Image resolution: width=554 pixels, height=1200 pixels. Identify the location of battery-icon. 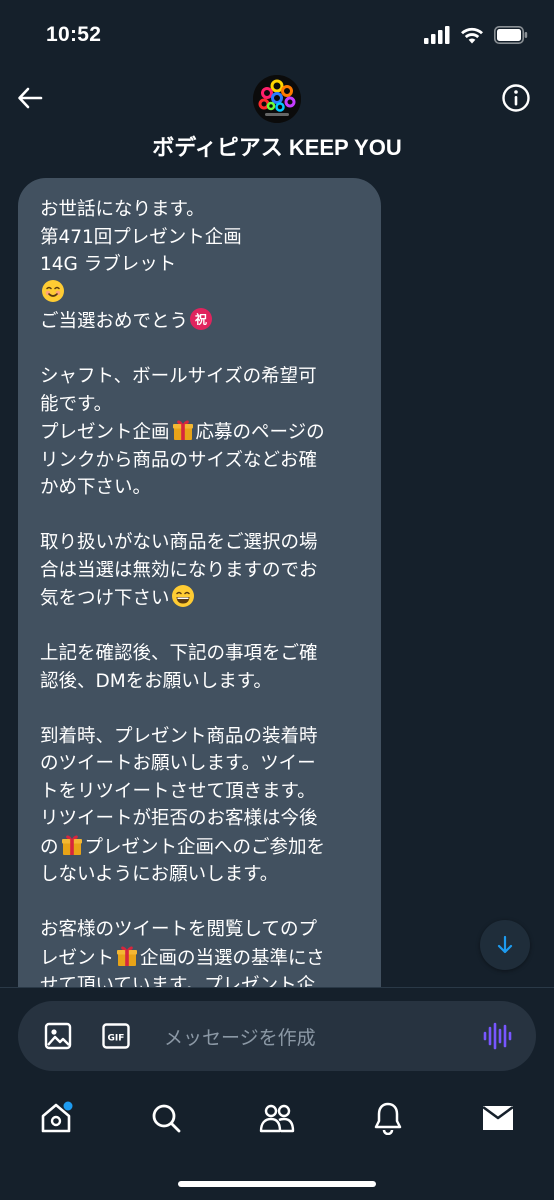
(511, 35).